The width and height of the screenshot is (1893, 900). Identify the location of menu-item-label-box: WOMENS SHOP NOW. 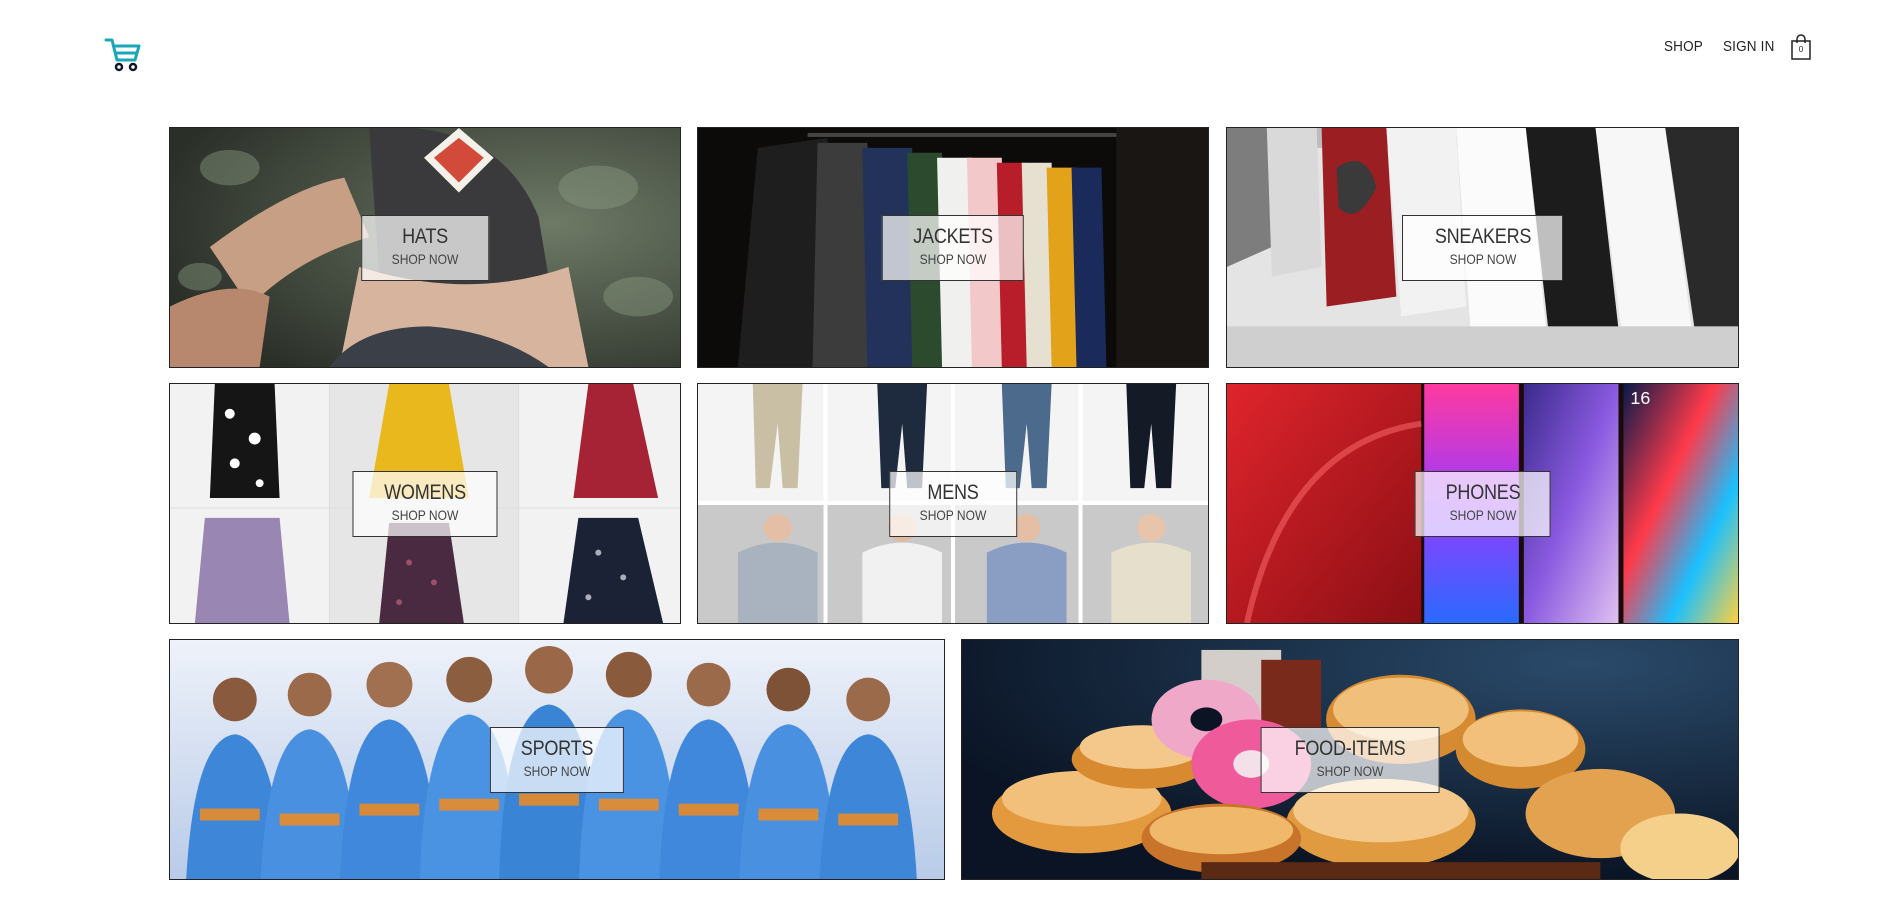
(425, 503).